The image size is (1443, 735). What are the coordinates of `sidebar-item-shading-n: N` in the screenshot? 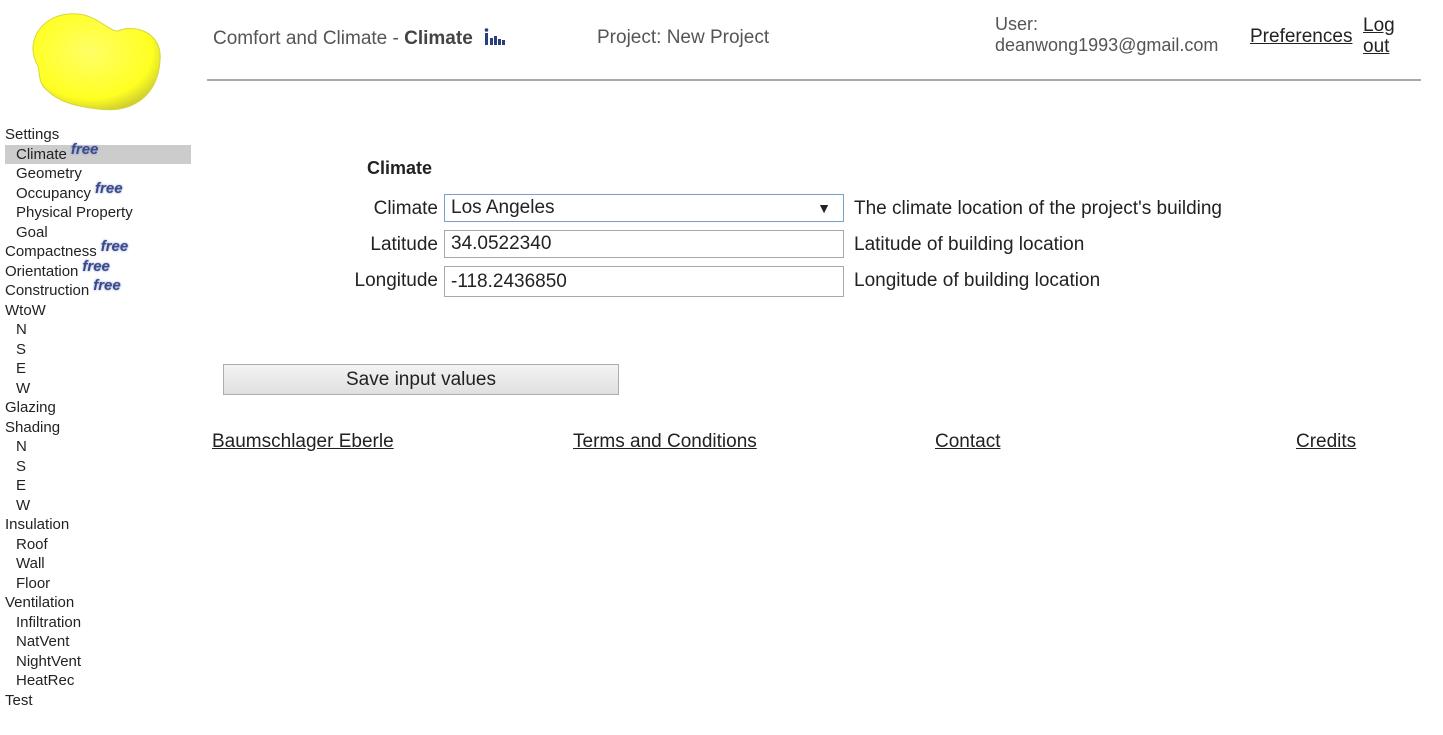 It's located at (98, 447).